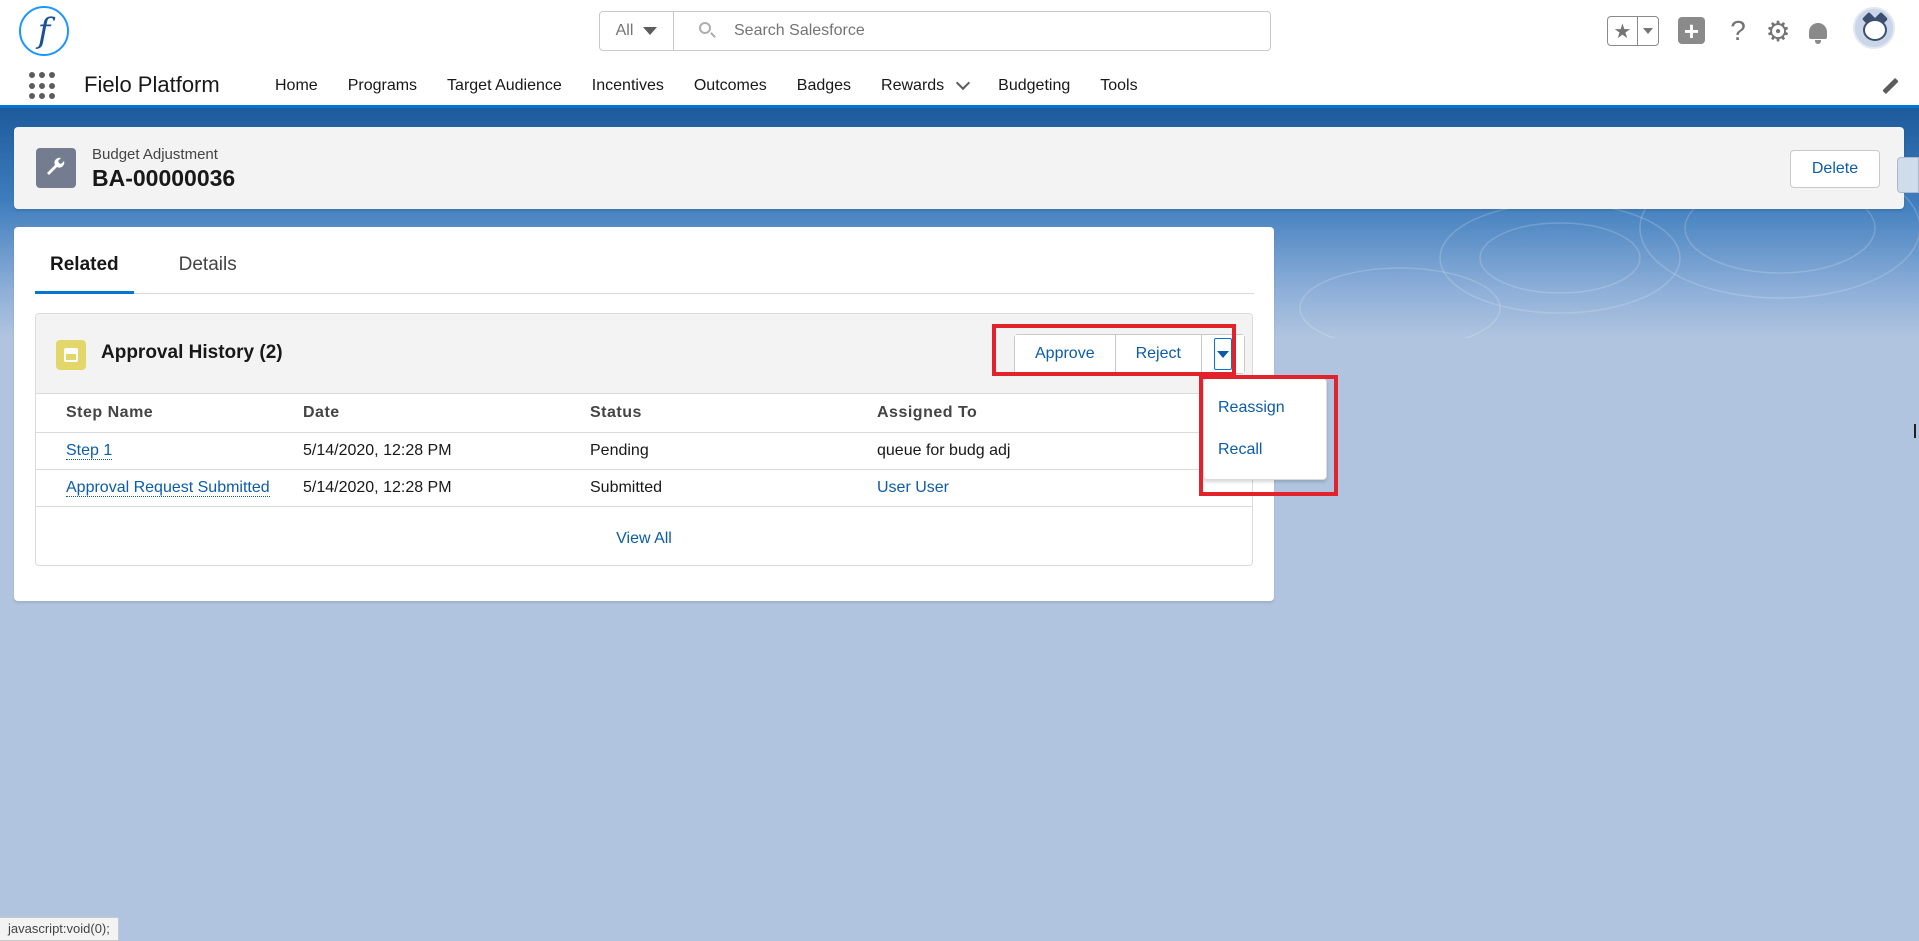 This screenshot has height=941, width=1919. Describe the element at coordinates (1738, 30) in the screenshot. I see `help-icon: ?` at that location.